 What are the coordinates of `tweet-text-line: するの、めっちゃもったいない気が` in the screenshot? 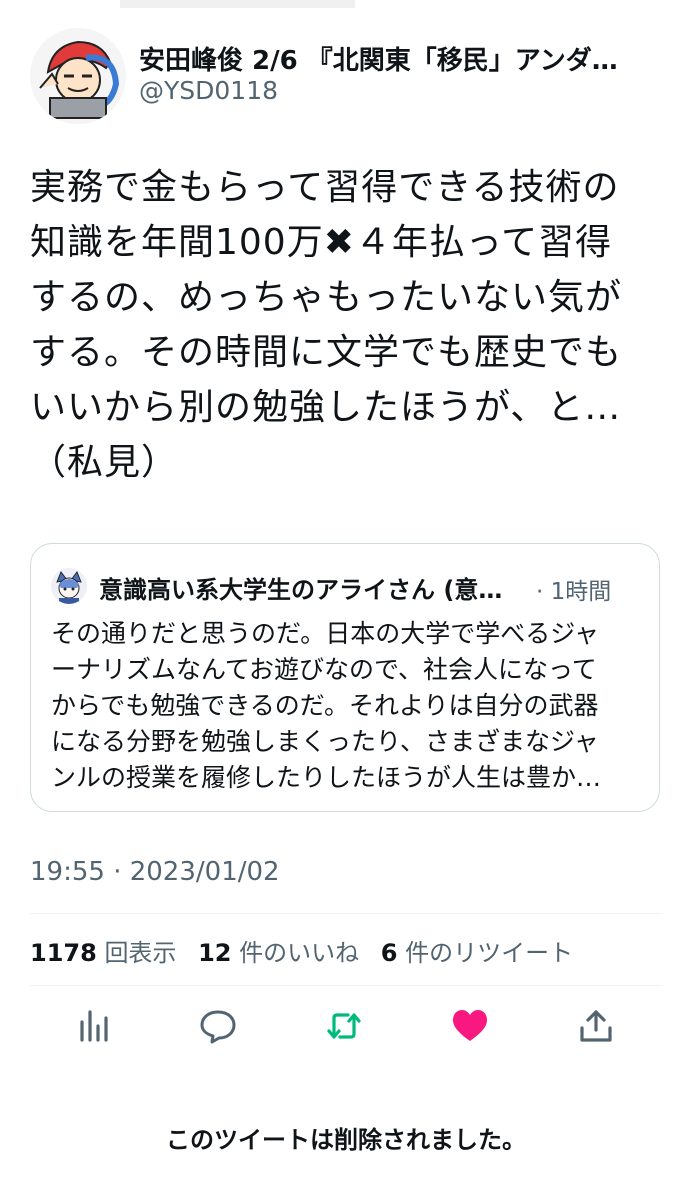 It's located at (326, 297).